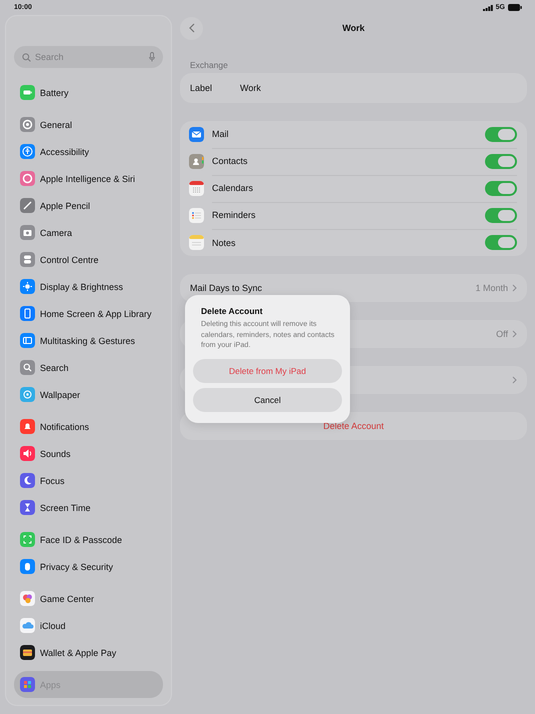 This screenshot has width=535, height=714. What do you see at coordinates (230, 161) in the screenshot?
I see `service-label: Contacts` at bounding box center [230, 161].